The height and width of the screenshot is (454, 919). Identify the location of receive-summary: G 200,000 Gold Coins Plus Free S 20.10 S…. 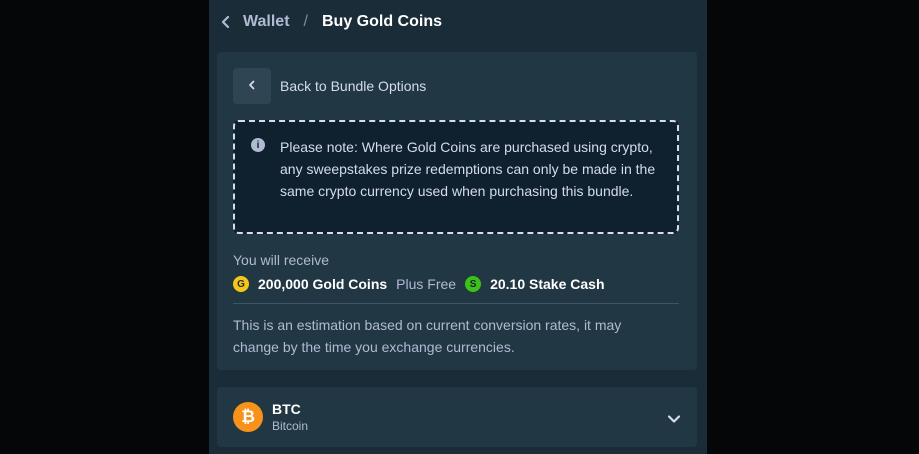
(419, 284).